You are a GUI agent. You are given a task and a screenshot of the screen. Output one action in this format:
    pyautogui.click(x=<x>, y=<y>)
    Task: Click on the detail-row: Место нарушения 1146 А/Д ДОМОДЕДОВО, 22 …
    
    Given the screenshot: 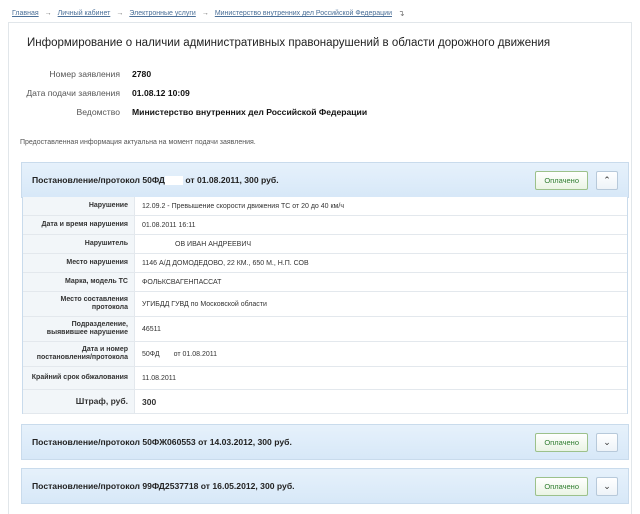 What is the action you would take?
    pyautogui.click(x=325, y=263)
    